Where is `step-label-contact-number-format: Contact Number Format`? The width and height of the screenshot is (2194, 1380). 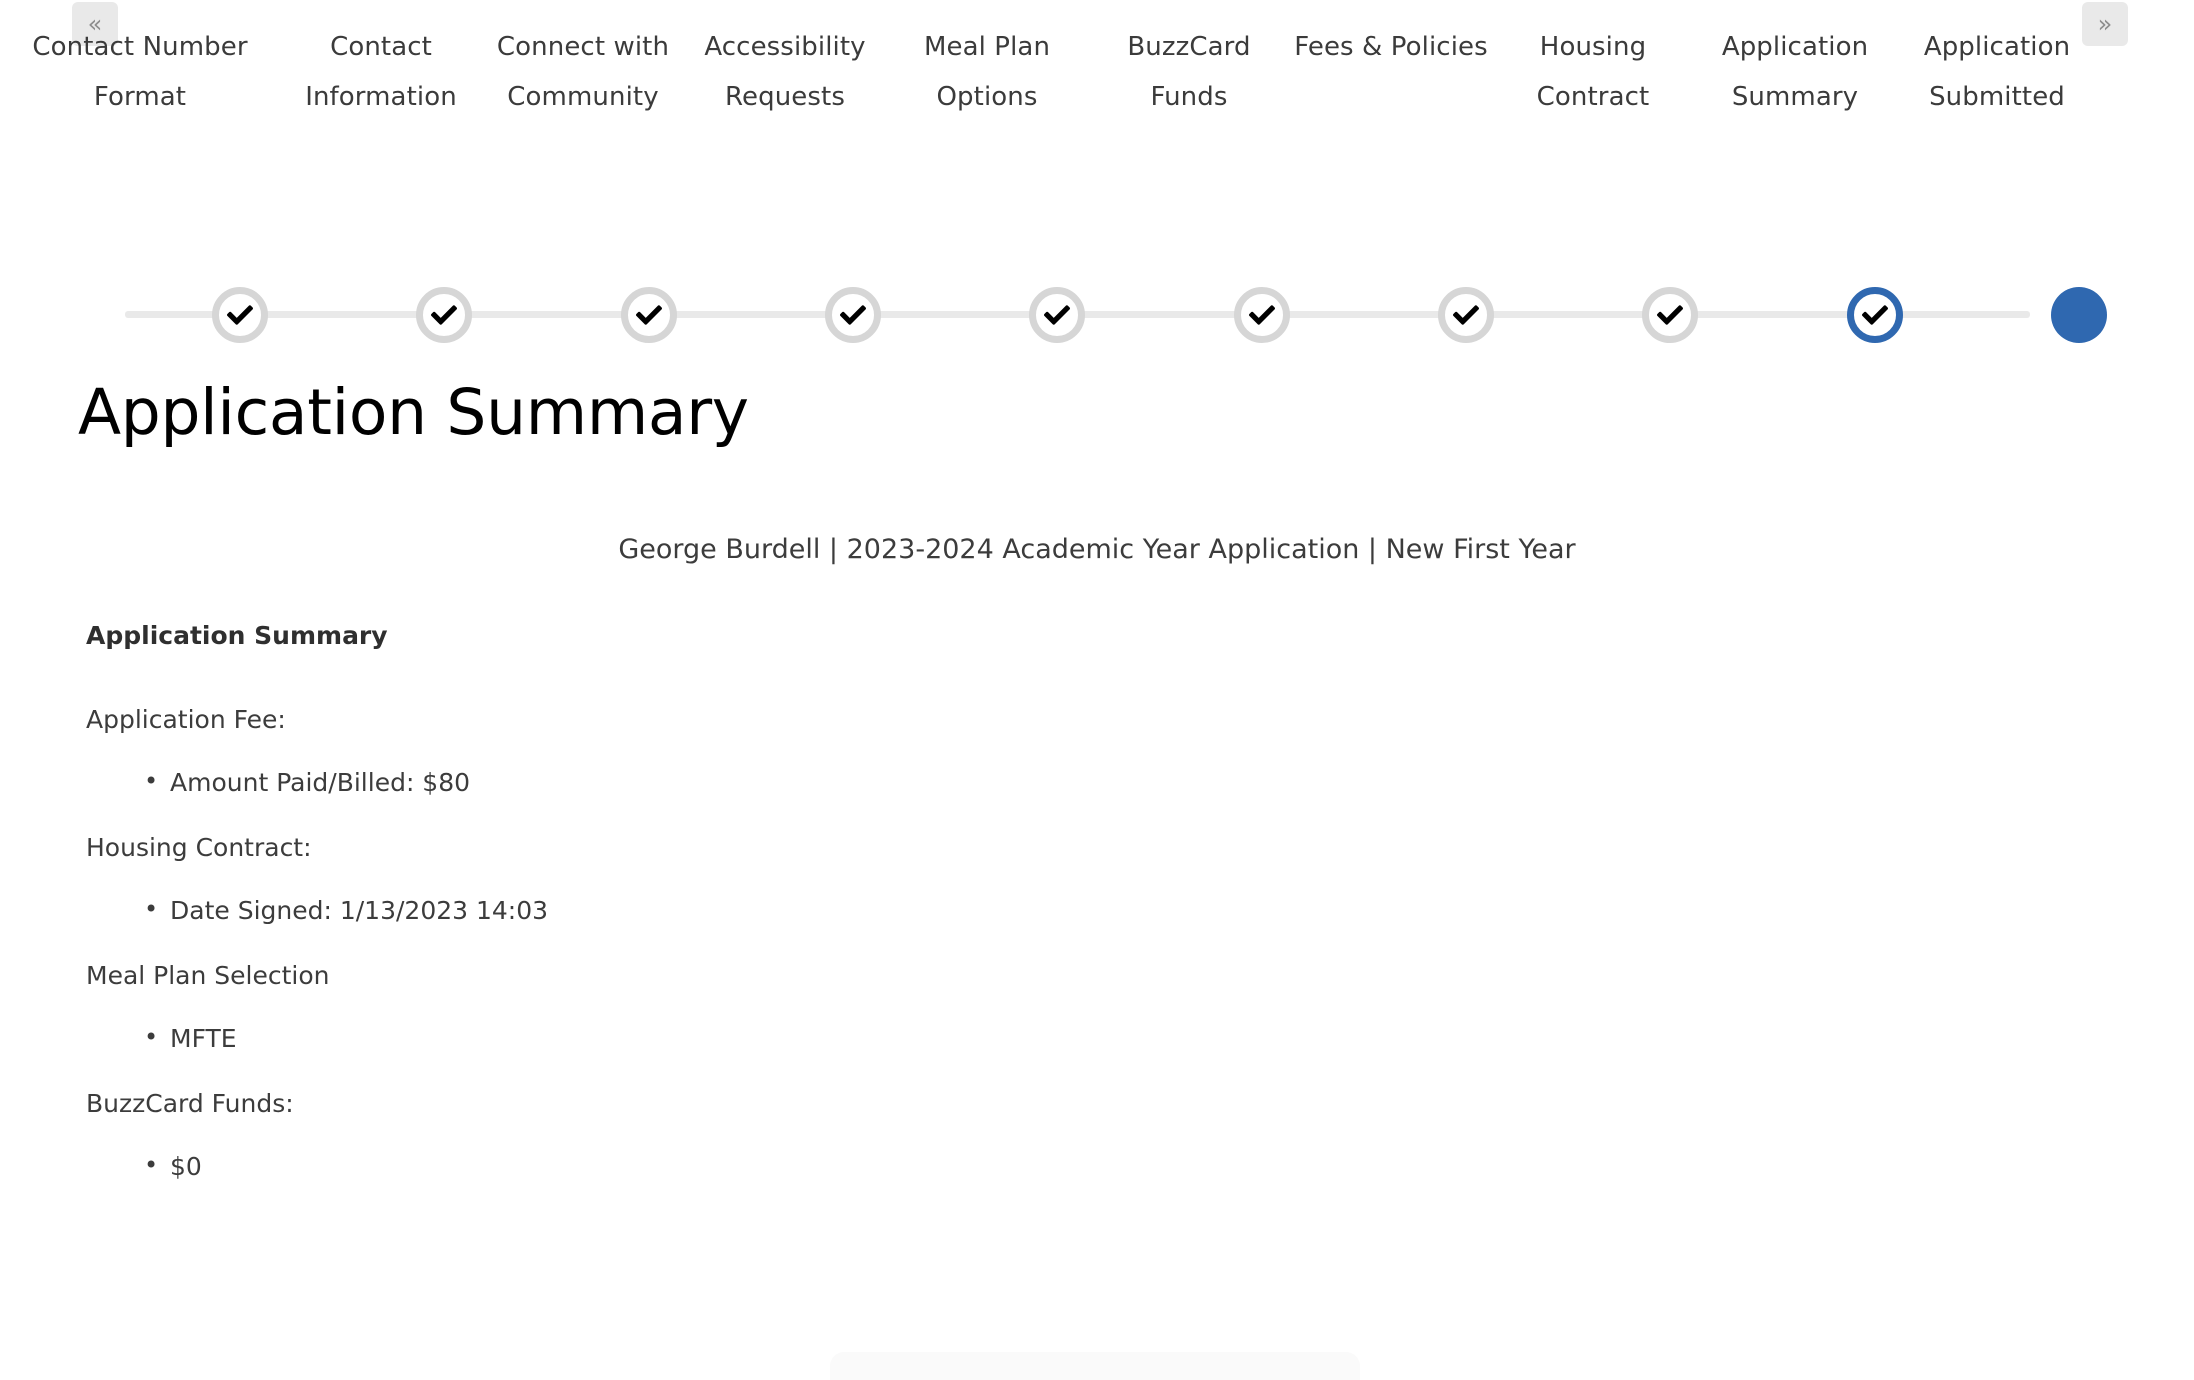
step-label-contact-number-format: Contact Number Format is located at coordinates (140, 72).